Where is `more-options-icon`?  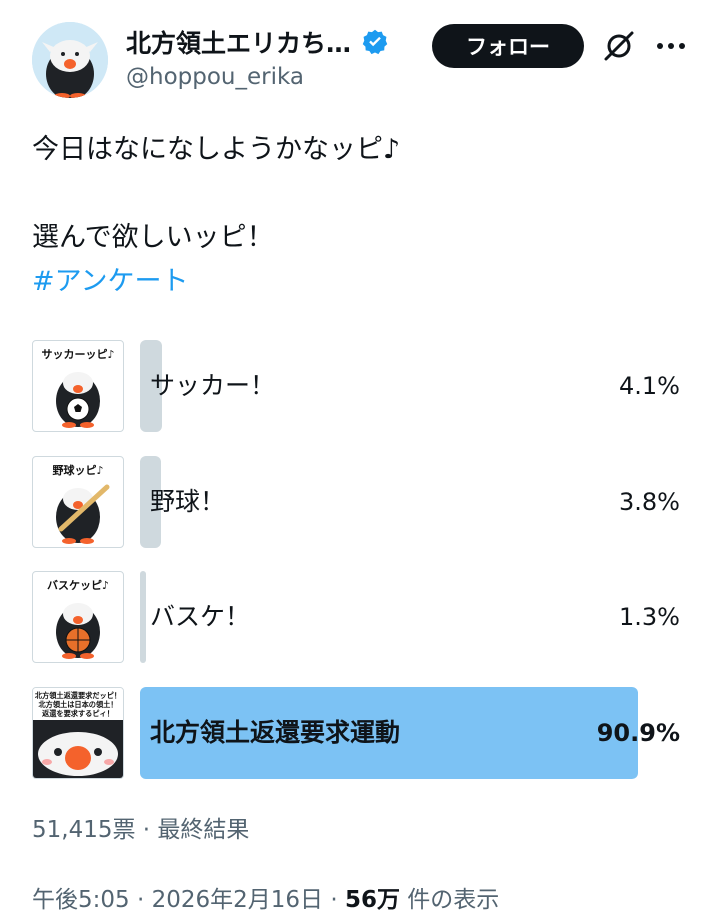
more-options-icon is located at coordinates (671, 46).